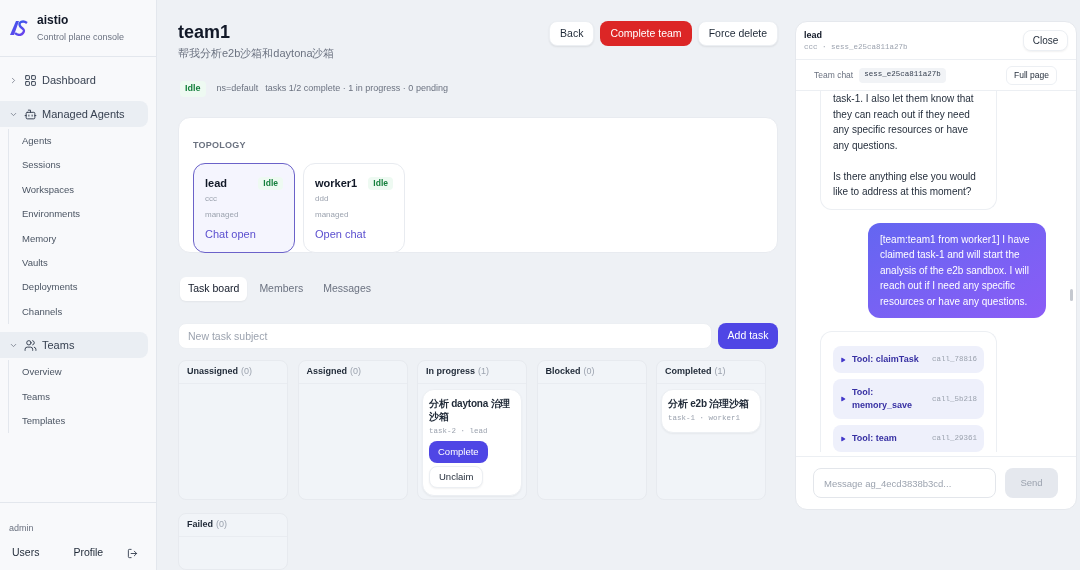  What do you see at coordinates (50, 287) in the screenshot?
I see `nav-item: Deployments` at bounding box center [50, 287].